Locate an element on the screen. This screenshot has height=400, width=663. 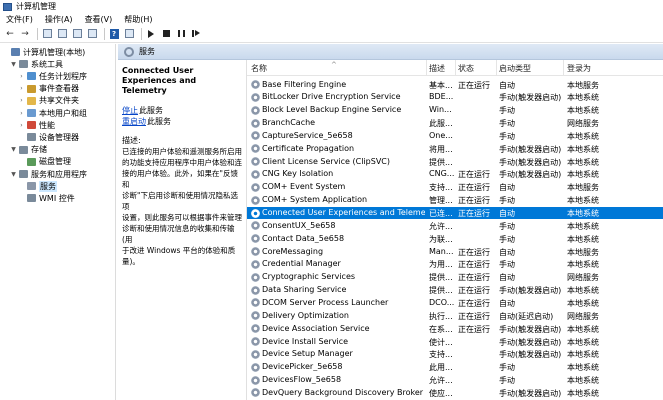
service-startup-type-cell: 手动 is located at coordinates (507, 111).